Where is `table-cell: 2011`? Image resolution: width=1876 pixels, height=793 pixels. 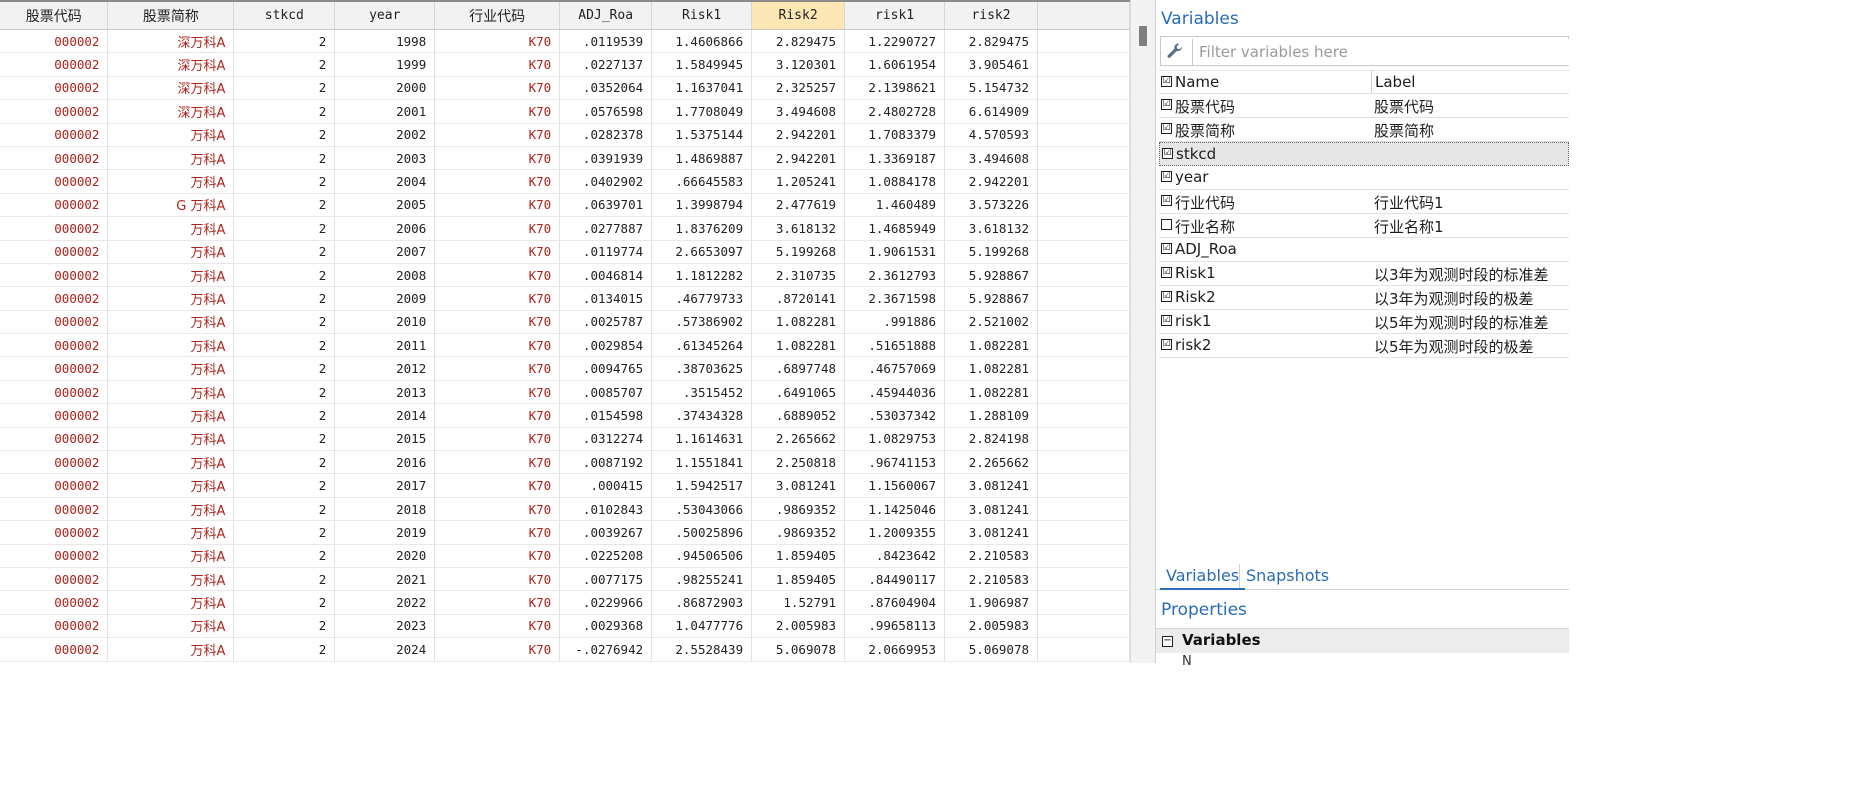
table-cell: 2011 is located at coordinates (385, 345).